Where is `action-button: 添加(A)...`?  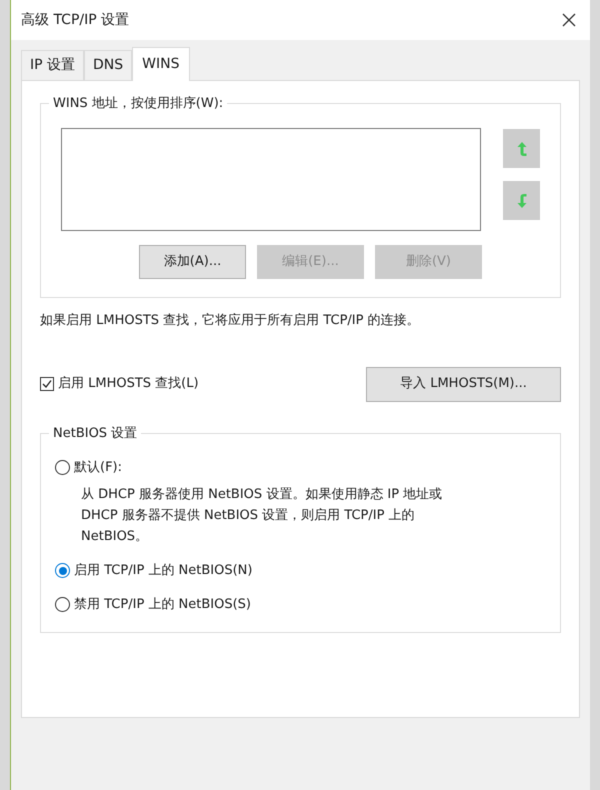 action-button: 添加(A)... is located at coordinates (192, 262).